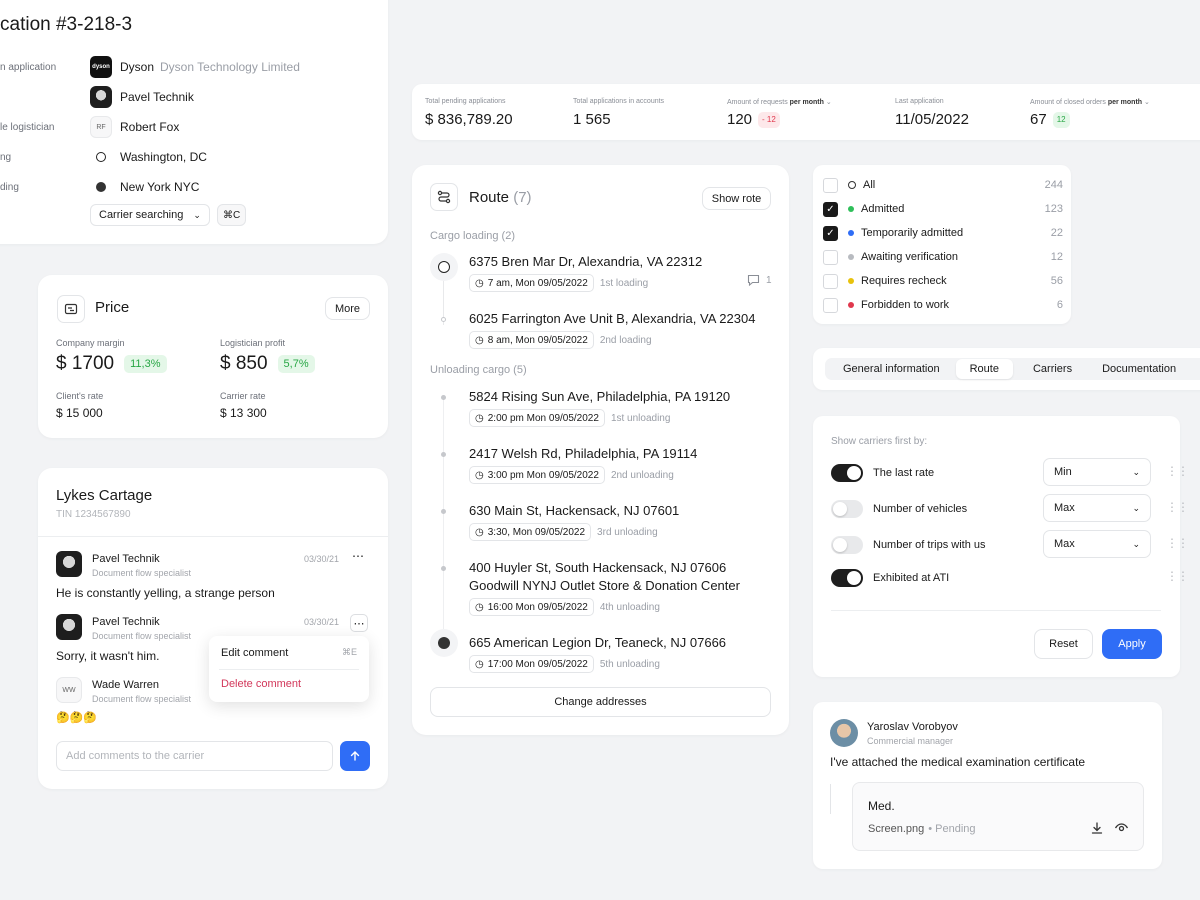 This screenshot has width=1200, height=900. What do you see at coordinates (1125, 102) in the screenshot?
I see `stat-period: per month` at bounding box center [1125, 102].